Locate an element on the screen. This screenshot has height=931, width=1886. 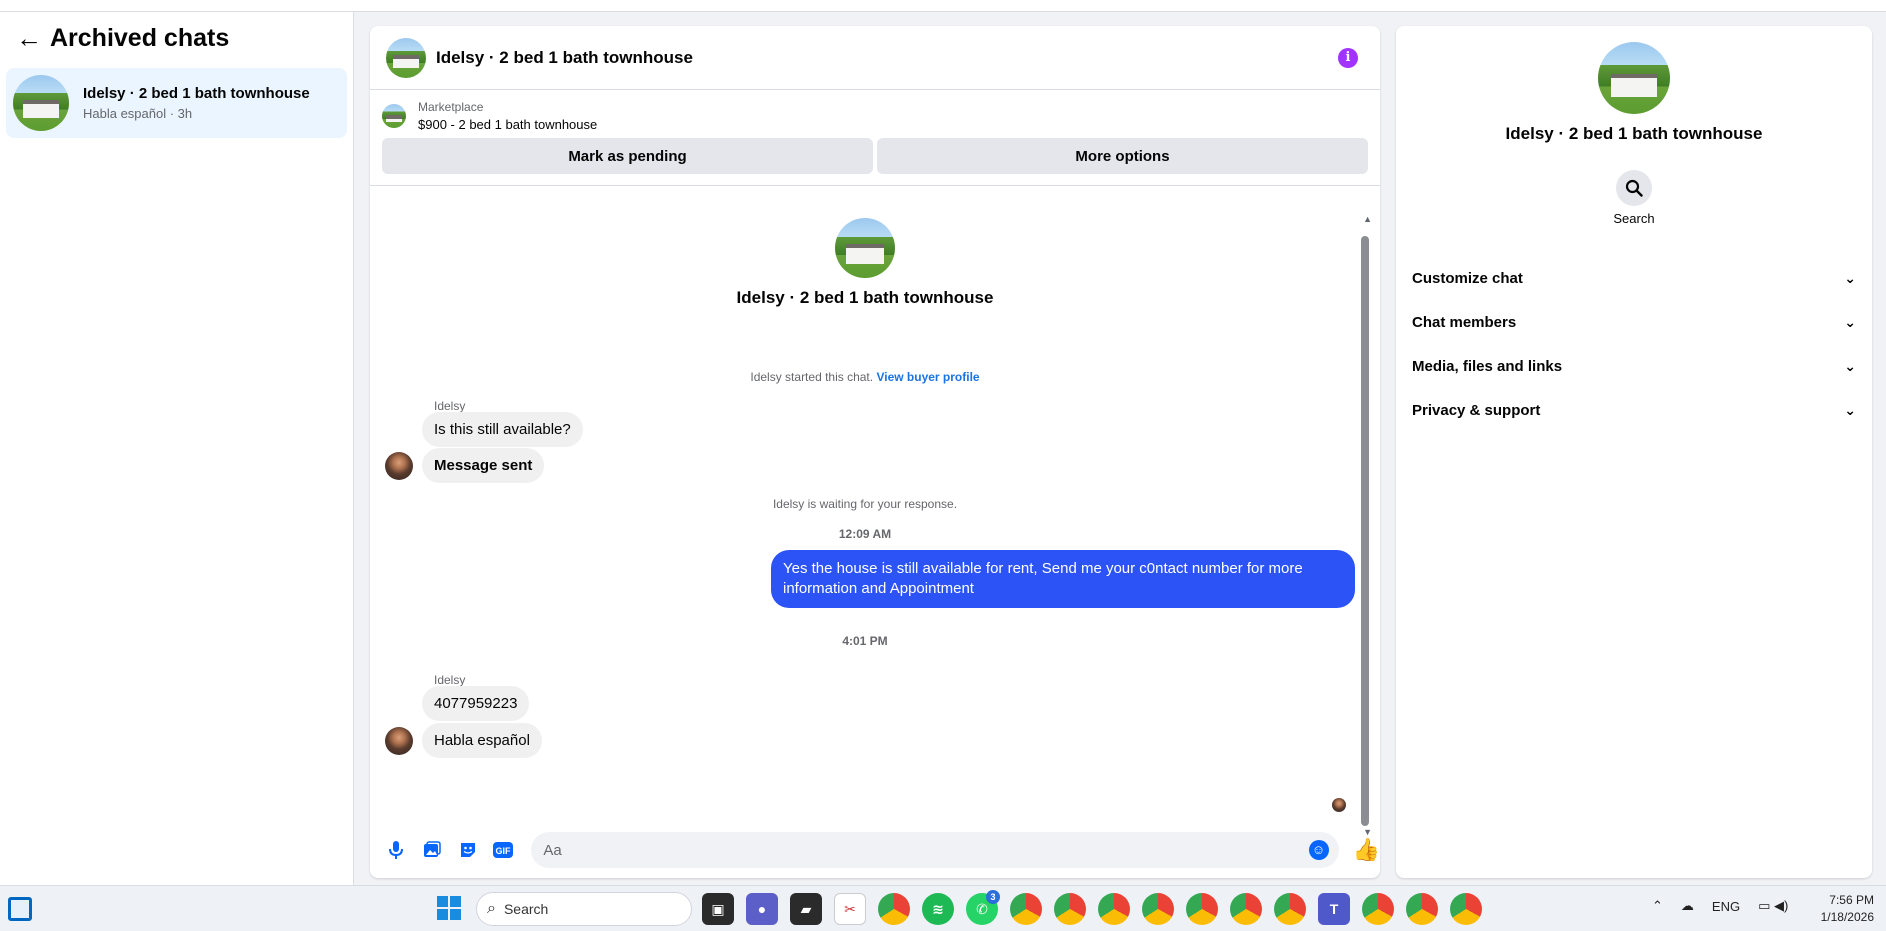
section-media-files-links: Media, files and links ⌄ is located at coordinates (1634, 366).